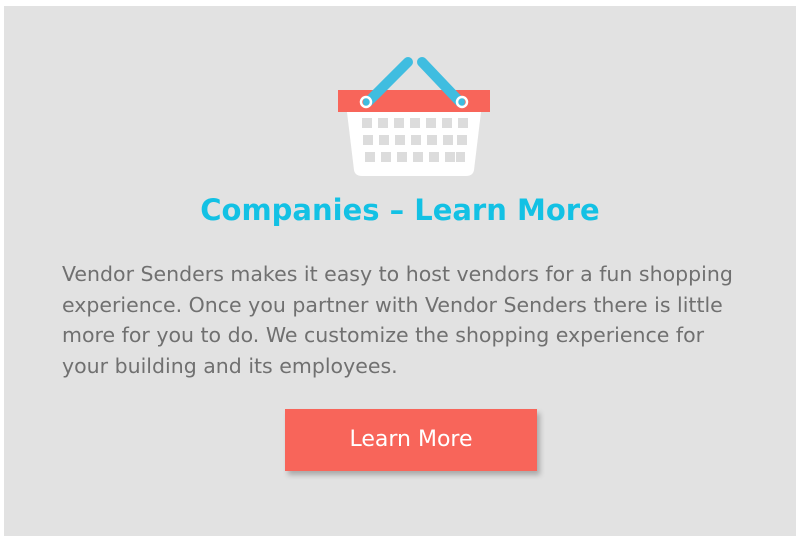 This screenshot has width=800, height=538. What do you see at coordinates (400, 210) in the screenshot?
I see `section-title: Companies – Learn More` at bounding box center [400, 210].